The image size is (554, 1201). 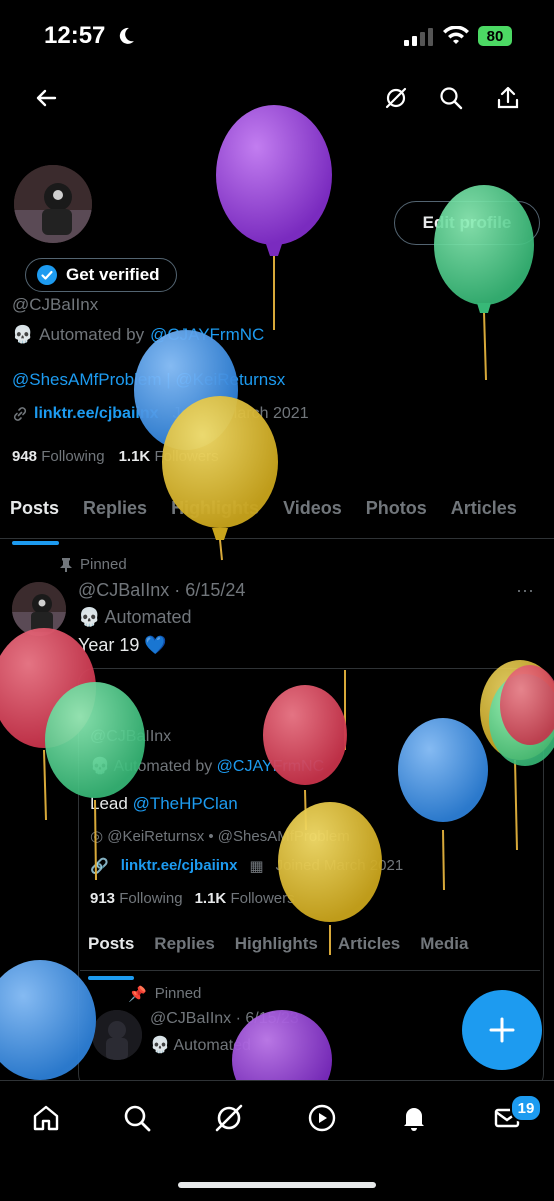 What do you see at coordinates (148, 380) in the screenshot?
I see `bio-mentions: @ShesAMfProblem | @KeiReturnsx` at bounding box center [148, 380].